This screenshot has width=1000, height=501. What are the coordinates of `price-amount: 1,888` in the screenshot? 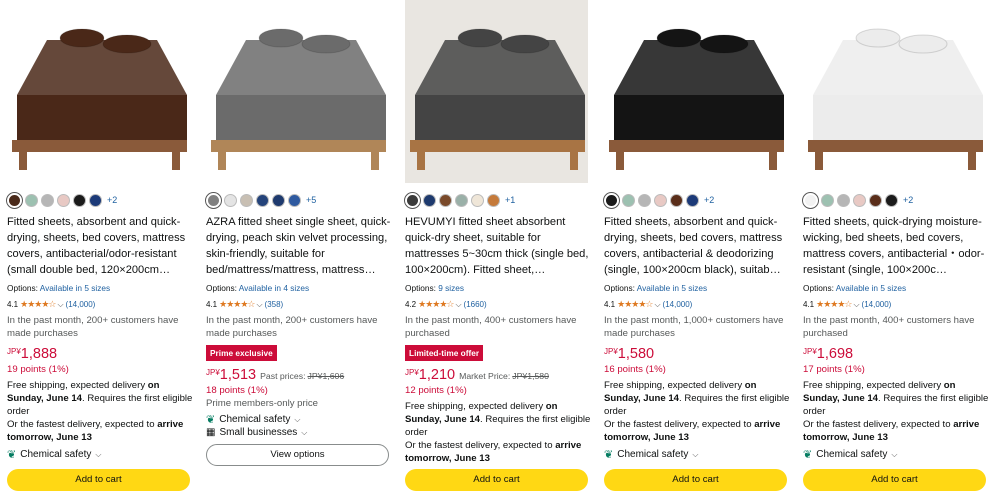 It's located at (39, 354).